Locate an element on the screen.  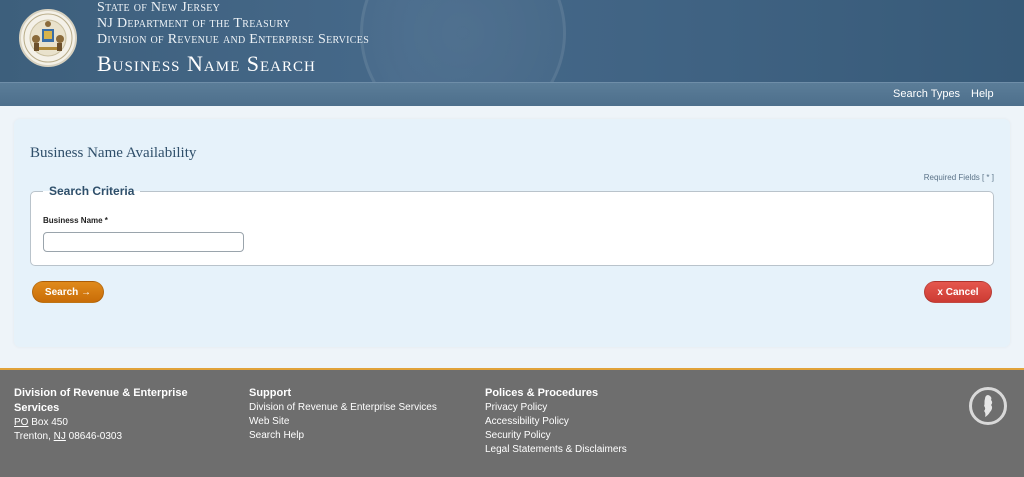
po-abbr: PO is located at coordinates (21, 422).